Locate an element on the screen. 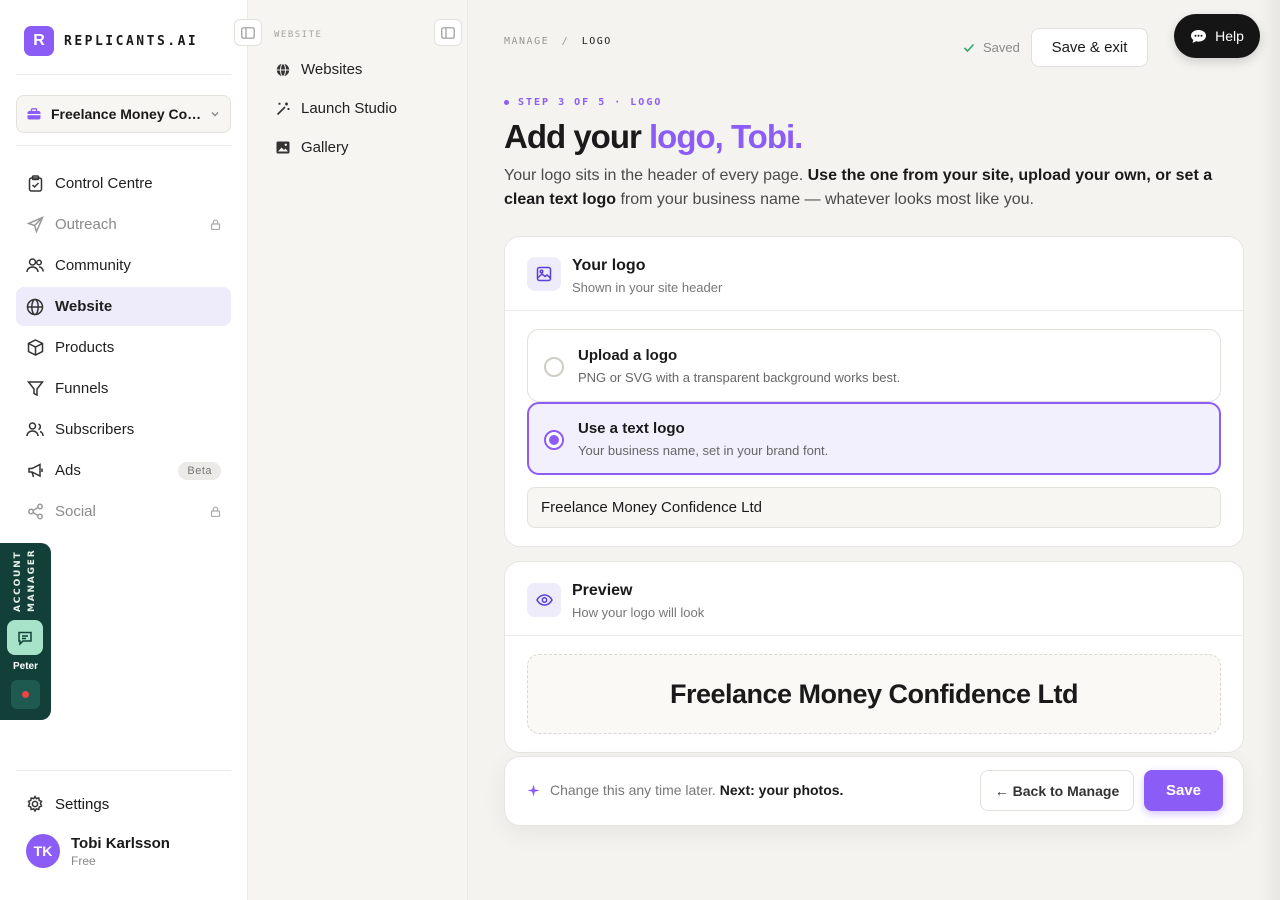 The image size is (1280, 900). account-manager-status is located at coordinates (25, 694).